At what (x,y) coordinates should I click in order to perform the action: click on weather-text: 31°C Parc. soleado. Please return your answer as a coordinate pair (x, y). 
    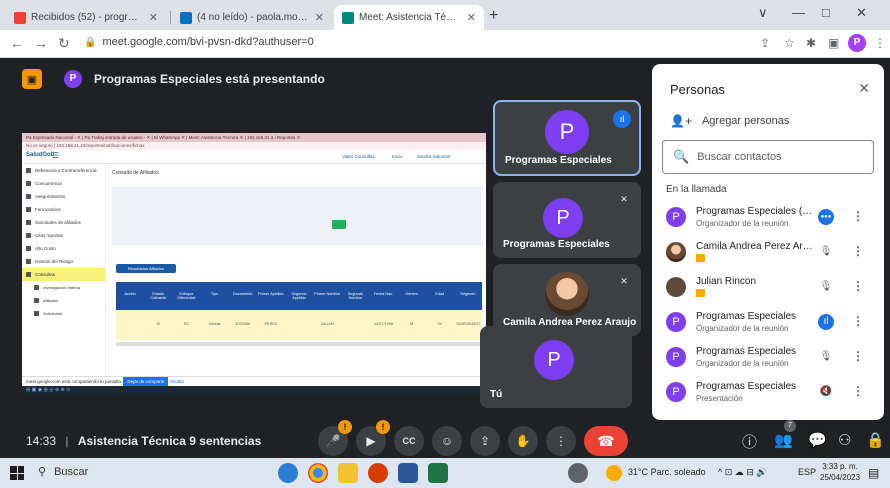
    Looking at the image, I should click on (667, 472).